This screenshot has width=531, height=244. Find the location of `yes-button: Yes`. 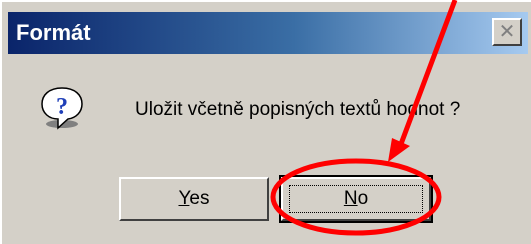

yes-button: Yes is located at coordinates (194, 199).